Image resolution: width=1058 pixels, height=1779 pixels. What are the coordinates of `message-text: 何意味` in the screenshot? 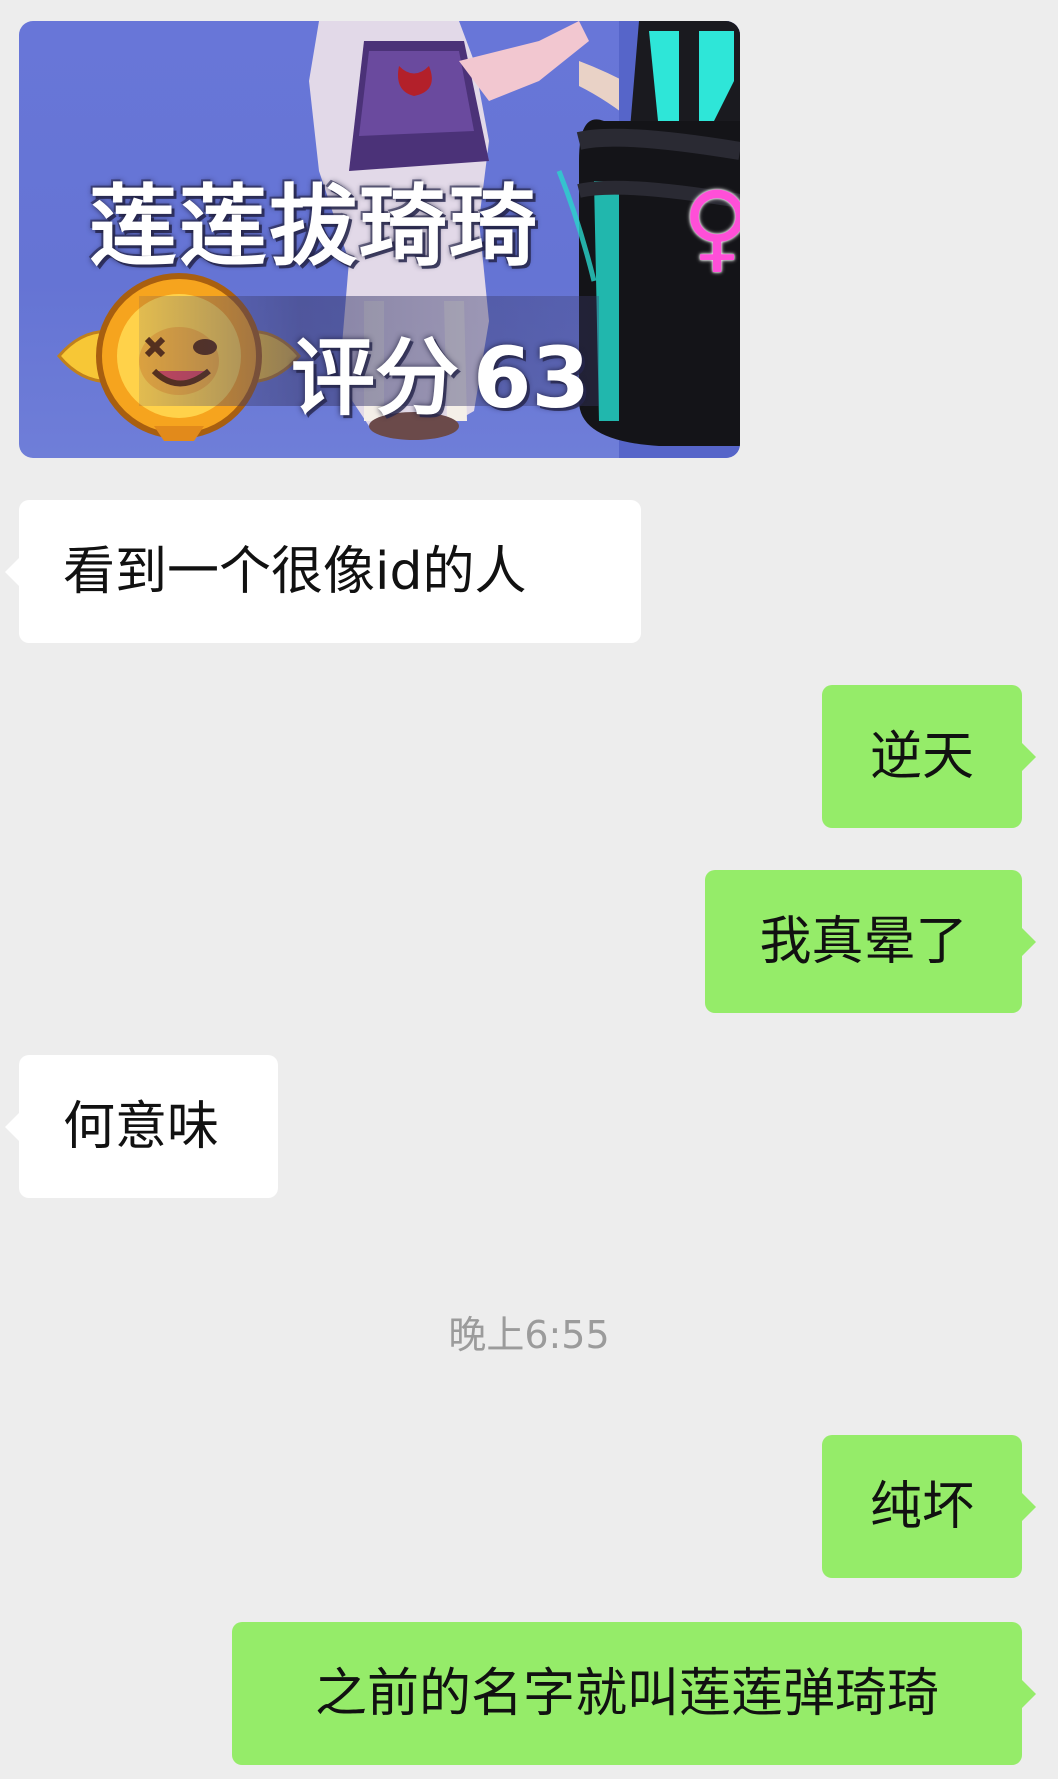 It's located at (141, 1126).